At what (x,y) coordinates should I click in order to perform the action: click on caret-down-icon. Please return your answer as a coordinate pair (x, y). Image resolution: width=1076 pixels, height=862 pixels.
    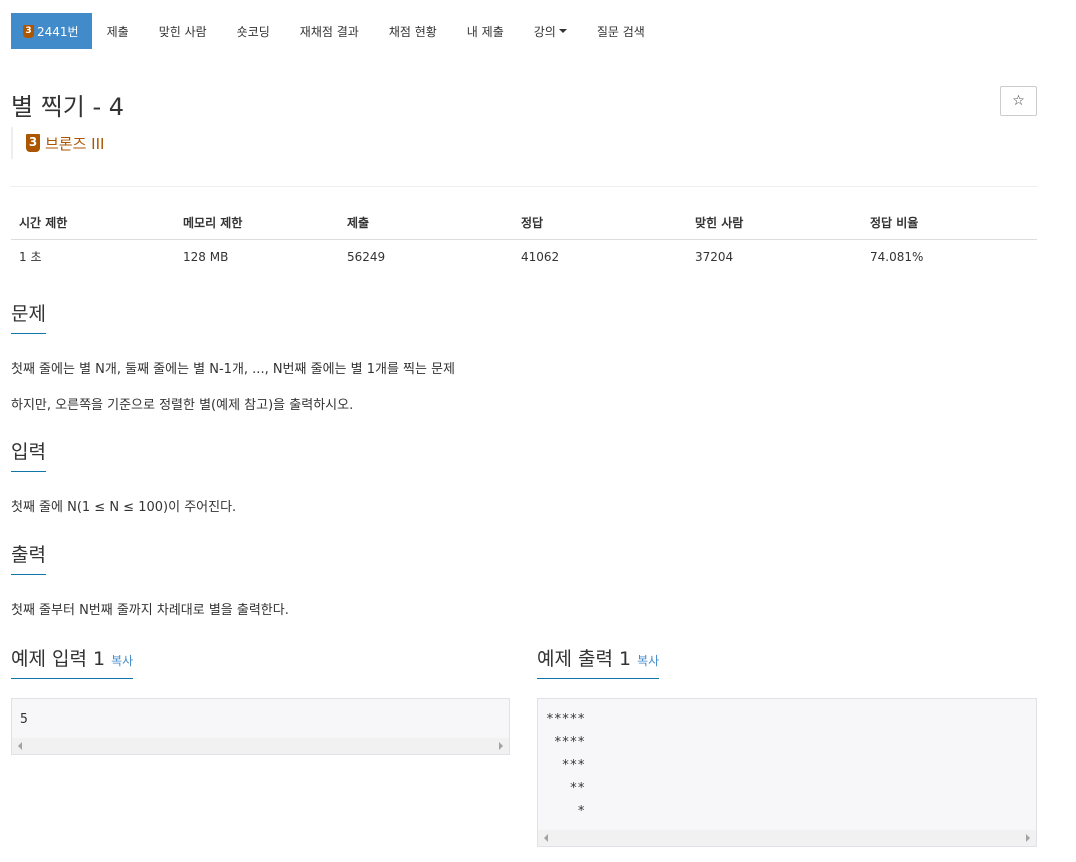
    Looking at the image, I should click on (562, 31).